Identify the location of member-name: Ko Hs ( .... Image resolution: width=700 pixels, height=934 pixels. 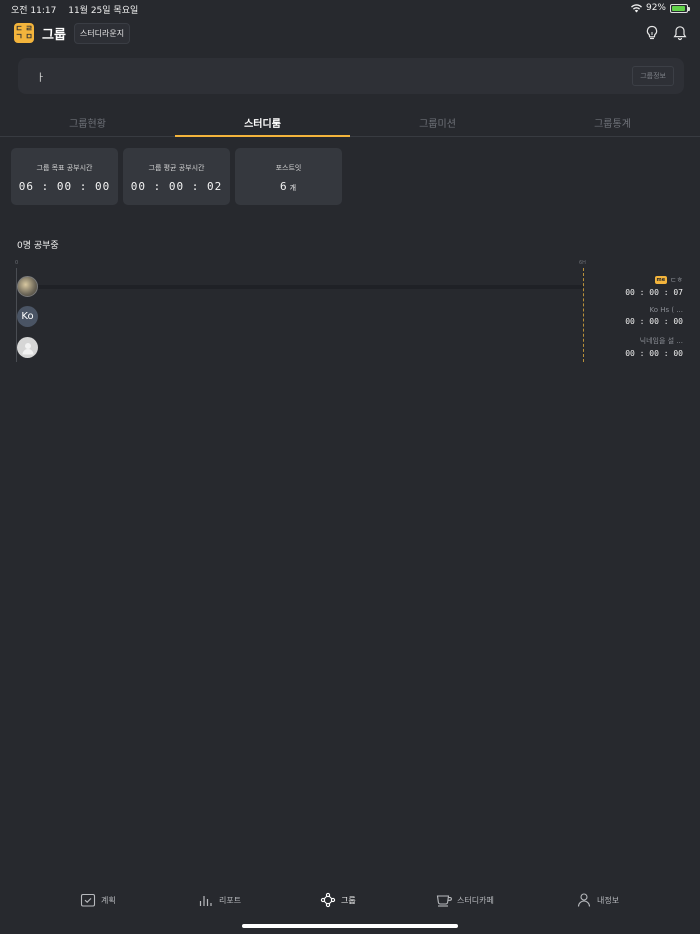
(666, 310).